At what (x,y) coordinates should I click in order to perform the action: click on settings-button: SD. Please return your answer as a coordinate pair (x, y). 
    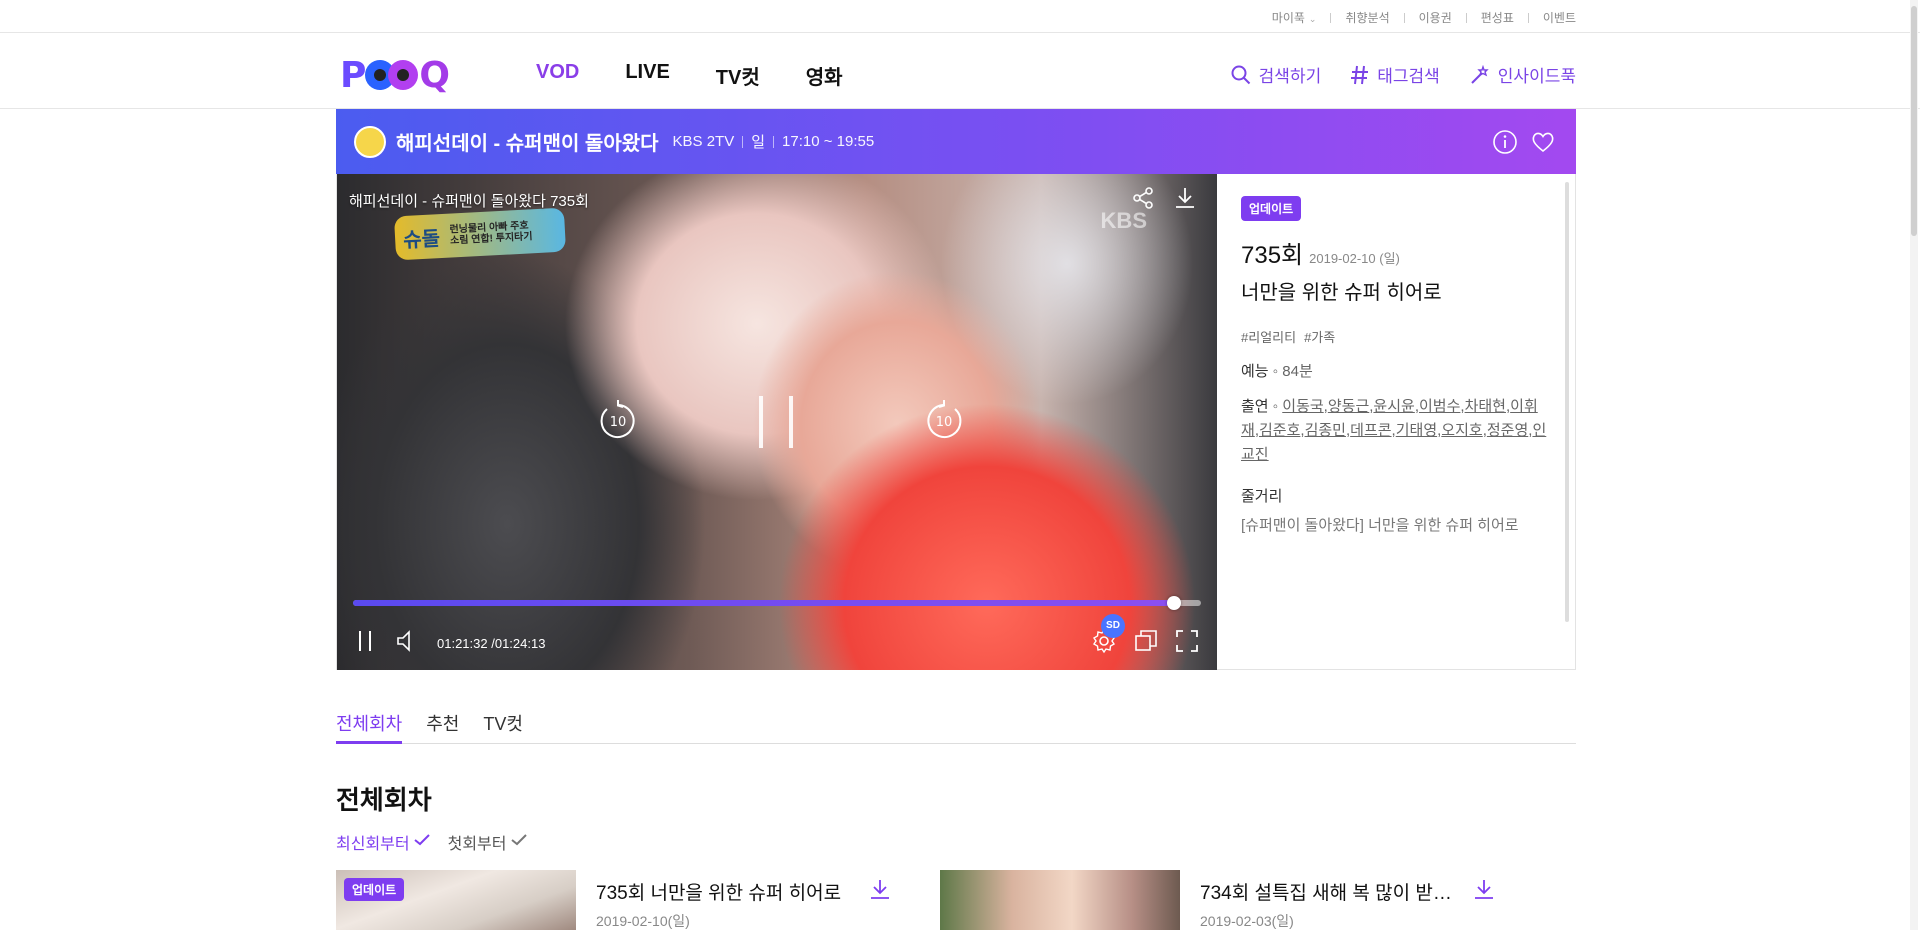
    Looking at the image, I should click on (1108, 636).